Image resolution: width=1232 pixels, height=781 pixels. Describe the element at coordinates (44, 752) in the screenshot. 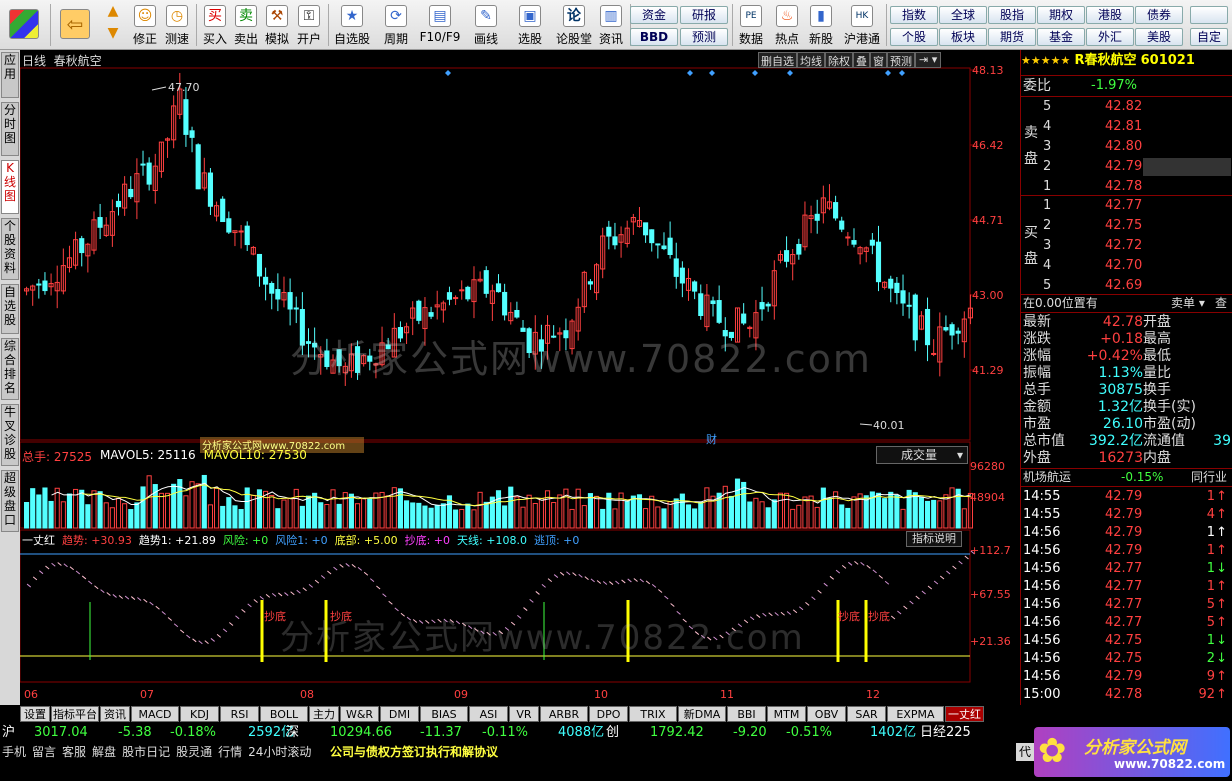

I see `bottom-menu-item: 留言` at that location.